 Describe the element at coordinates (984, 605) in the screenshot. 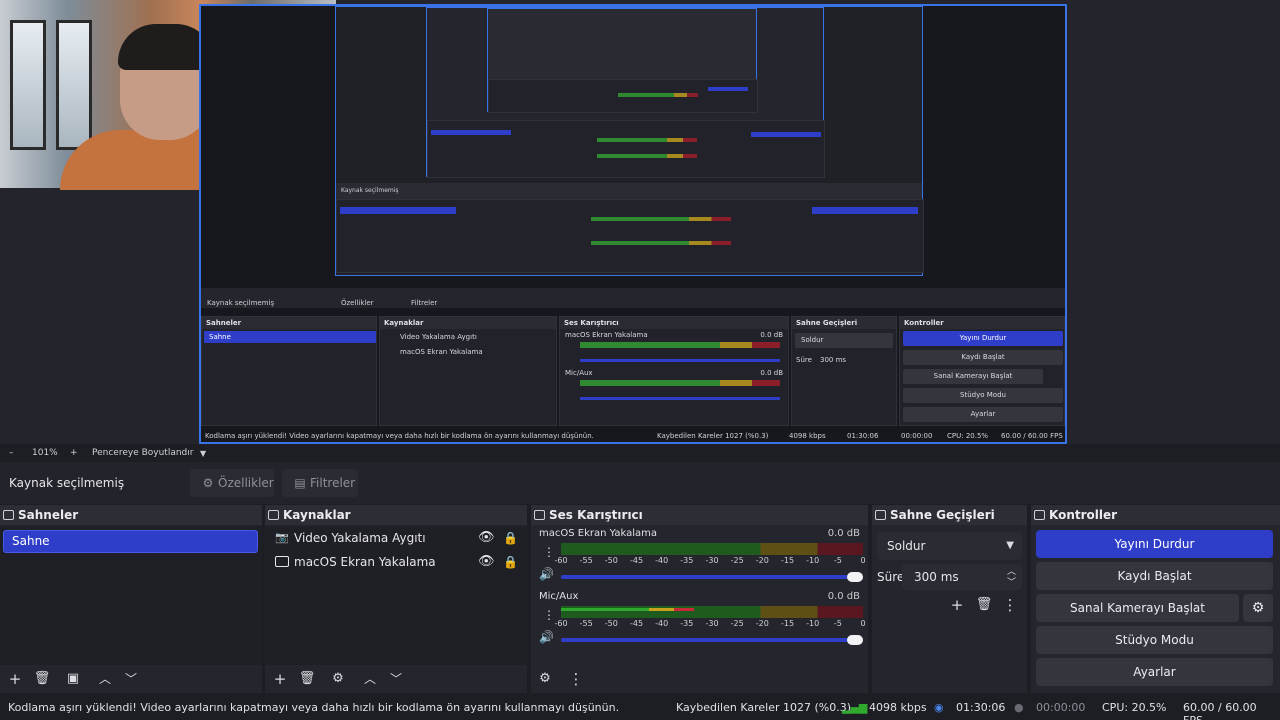

I see `remove-transition-icon: 🗑` at that location.